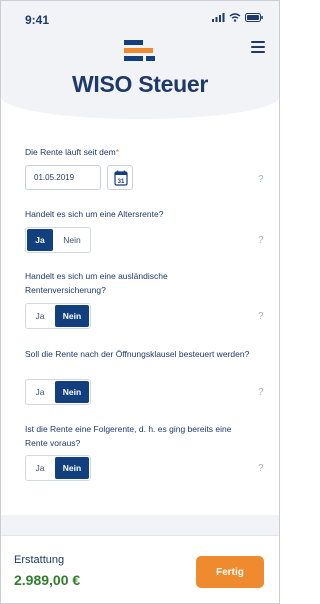 Image resolution: width=320 pixels, height=604 pixels. Describe the element at coordinates (47, 580) in the screenshot. I see `refund-amount: 2.989,00 €` at that location.